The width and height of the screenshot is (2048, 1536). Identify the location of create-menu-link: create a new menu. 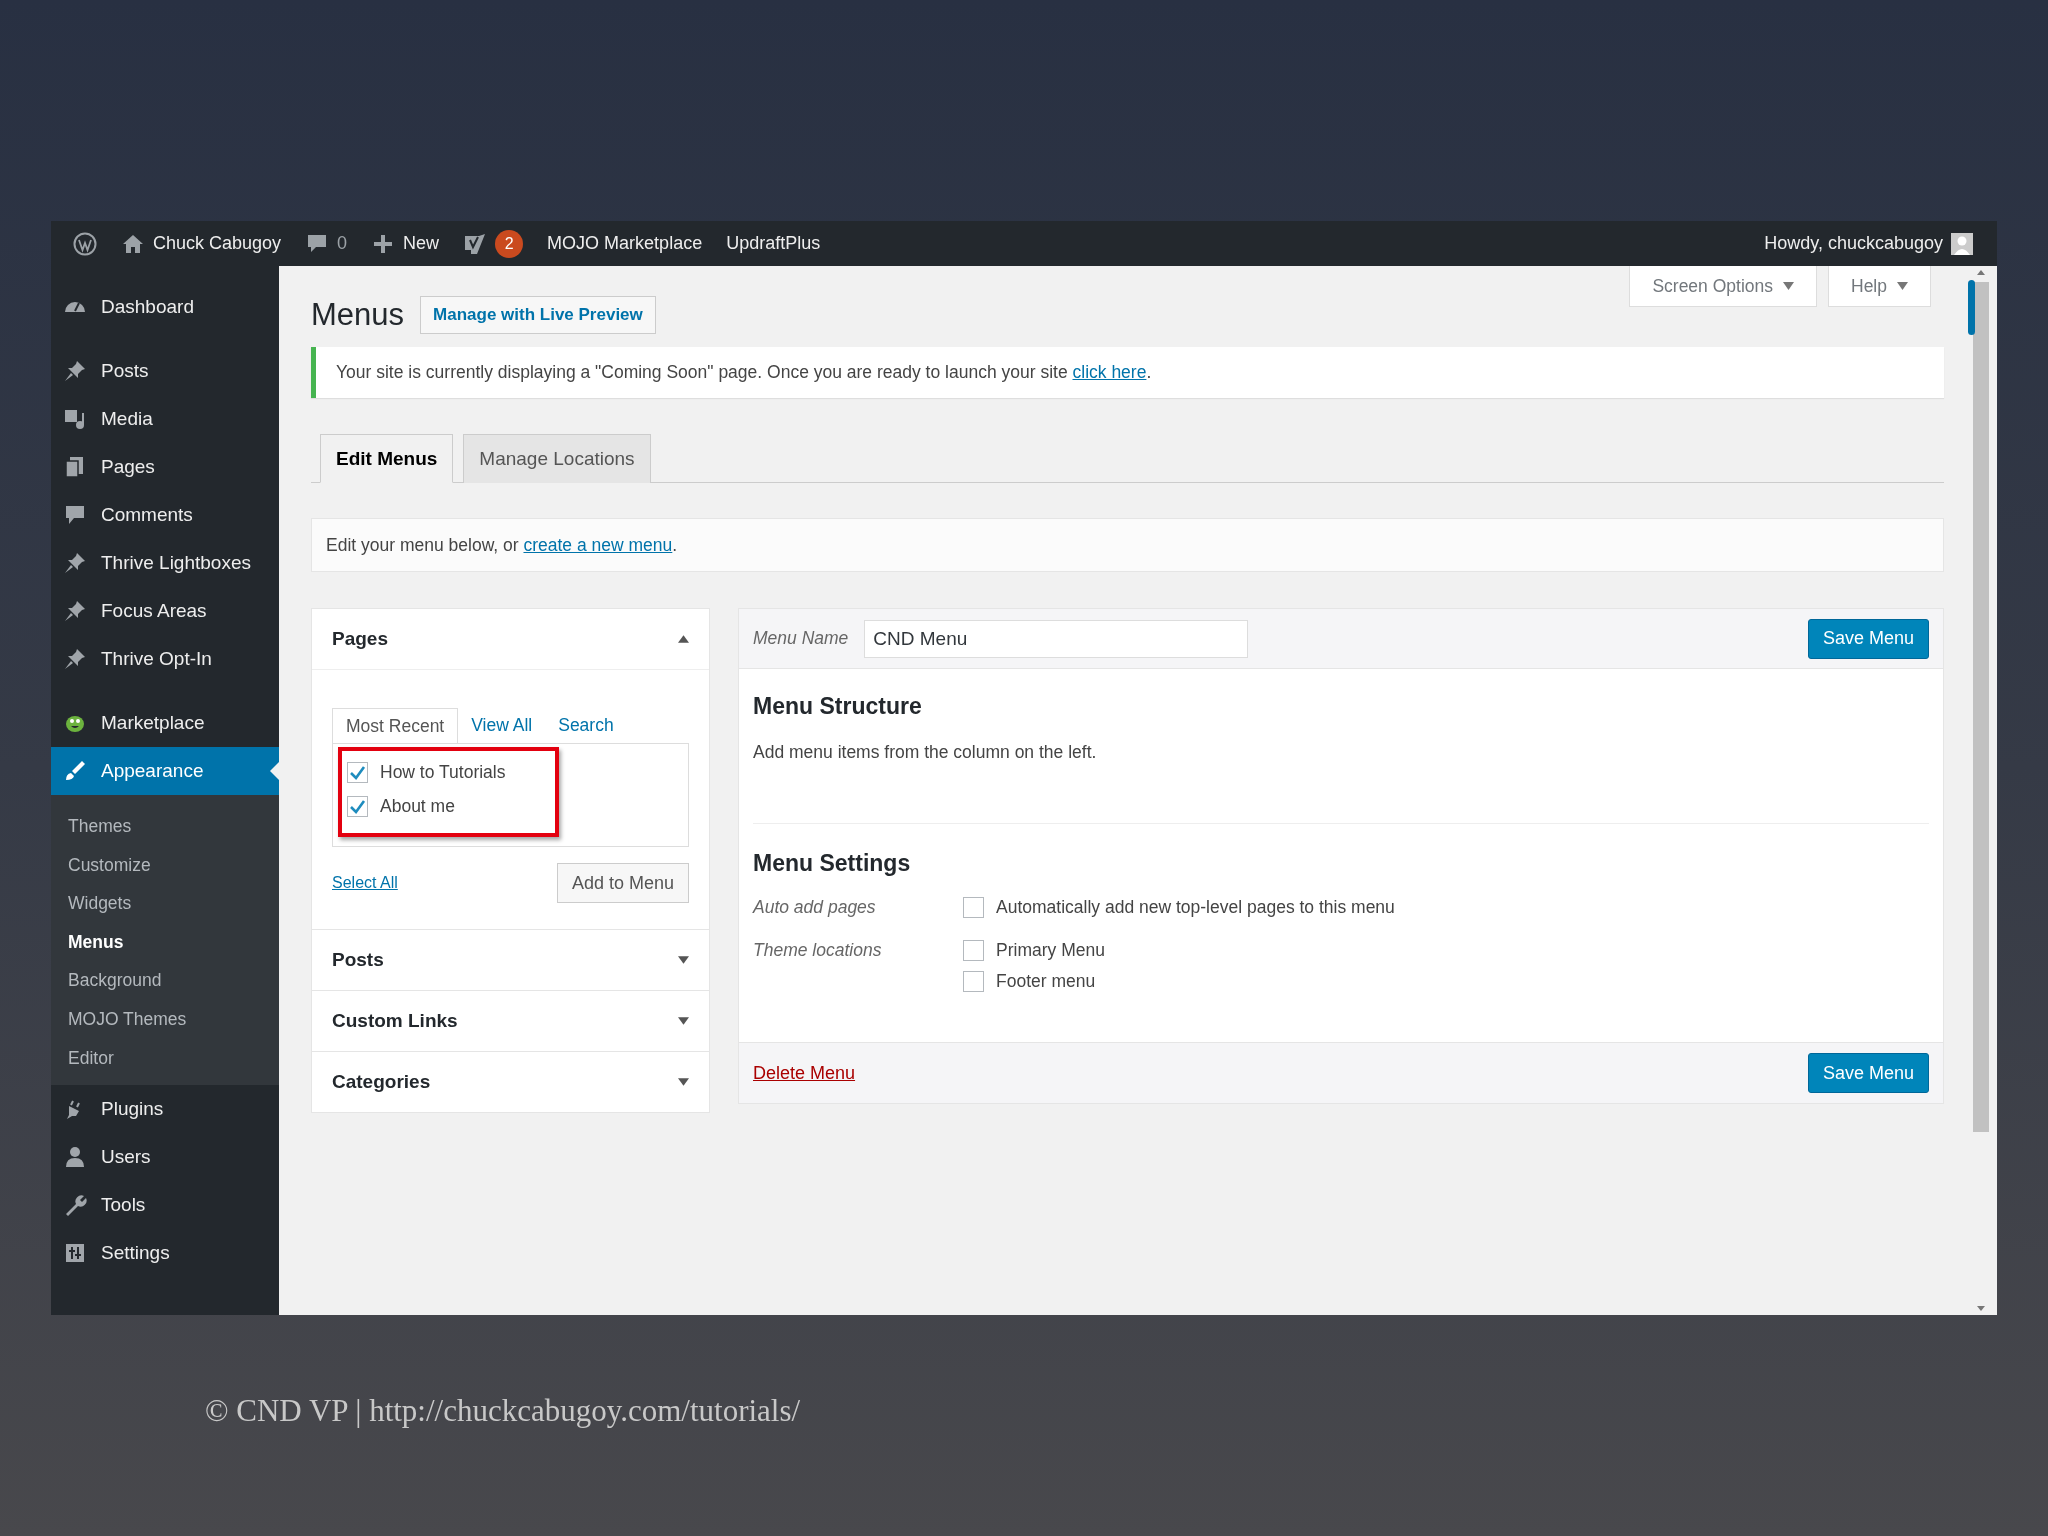
(598, 544).